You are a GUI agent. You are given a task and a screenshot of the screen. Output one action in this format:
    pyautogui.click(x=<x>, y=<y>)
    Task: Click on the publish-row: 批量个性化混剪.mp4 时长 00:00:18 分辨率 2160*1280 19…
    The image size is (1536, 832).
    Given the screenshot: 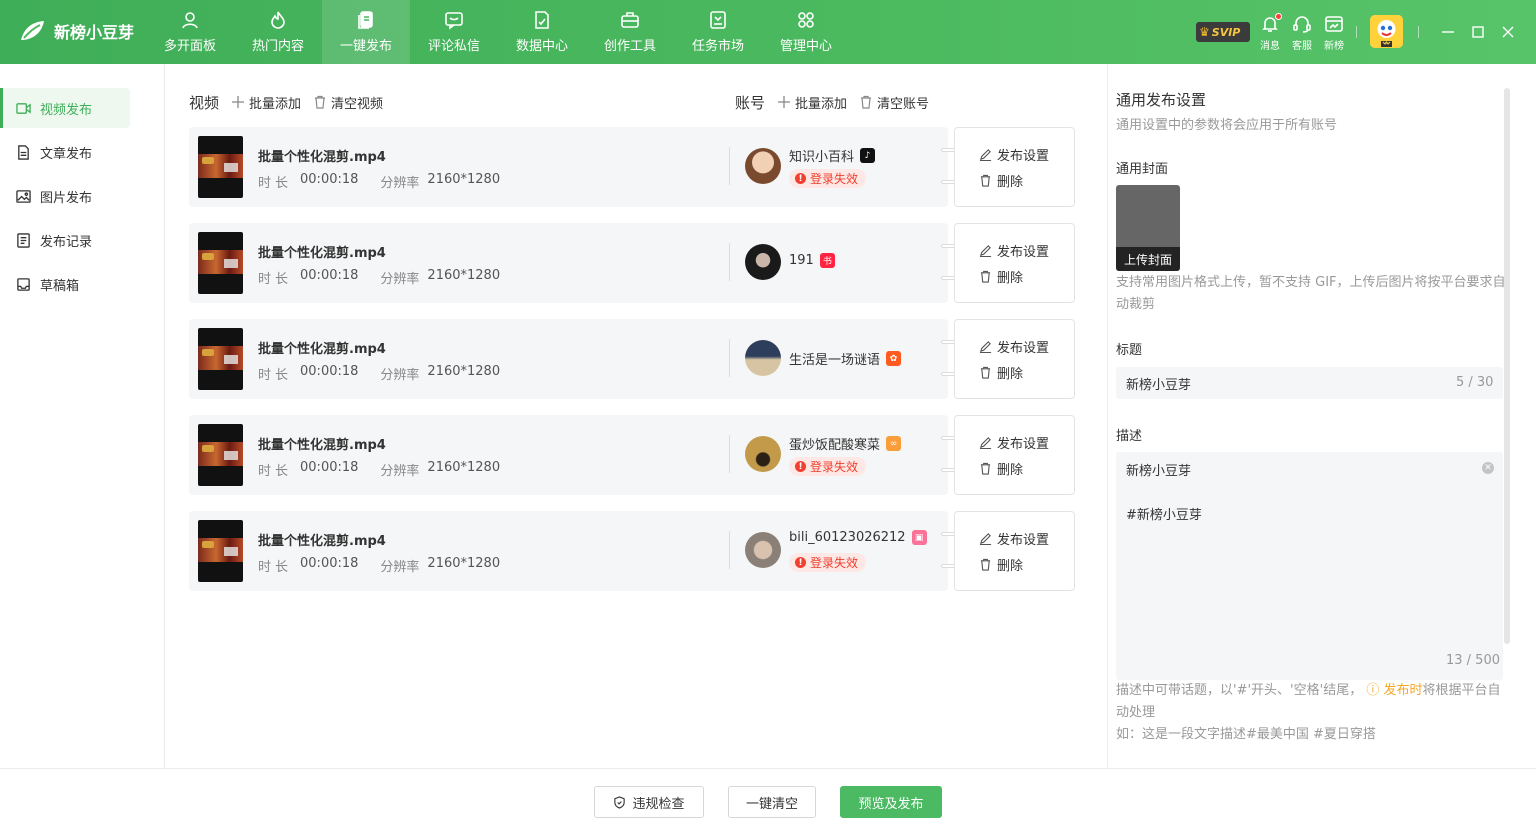 What is the action you would take?
    pyautogui.click(x=632, y=263)
    